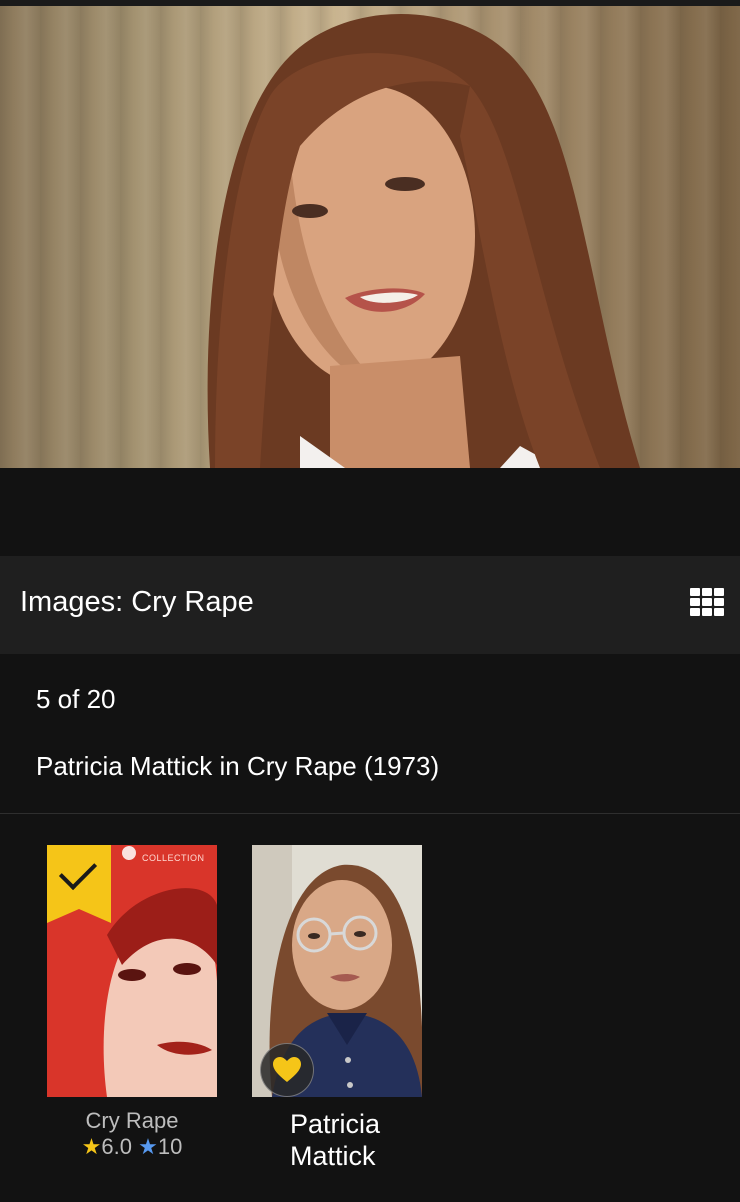  I want to click on divider, so click(370, 813).